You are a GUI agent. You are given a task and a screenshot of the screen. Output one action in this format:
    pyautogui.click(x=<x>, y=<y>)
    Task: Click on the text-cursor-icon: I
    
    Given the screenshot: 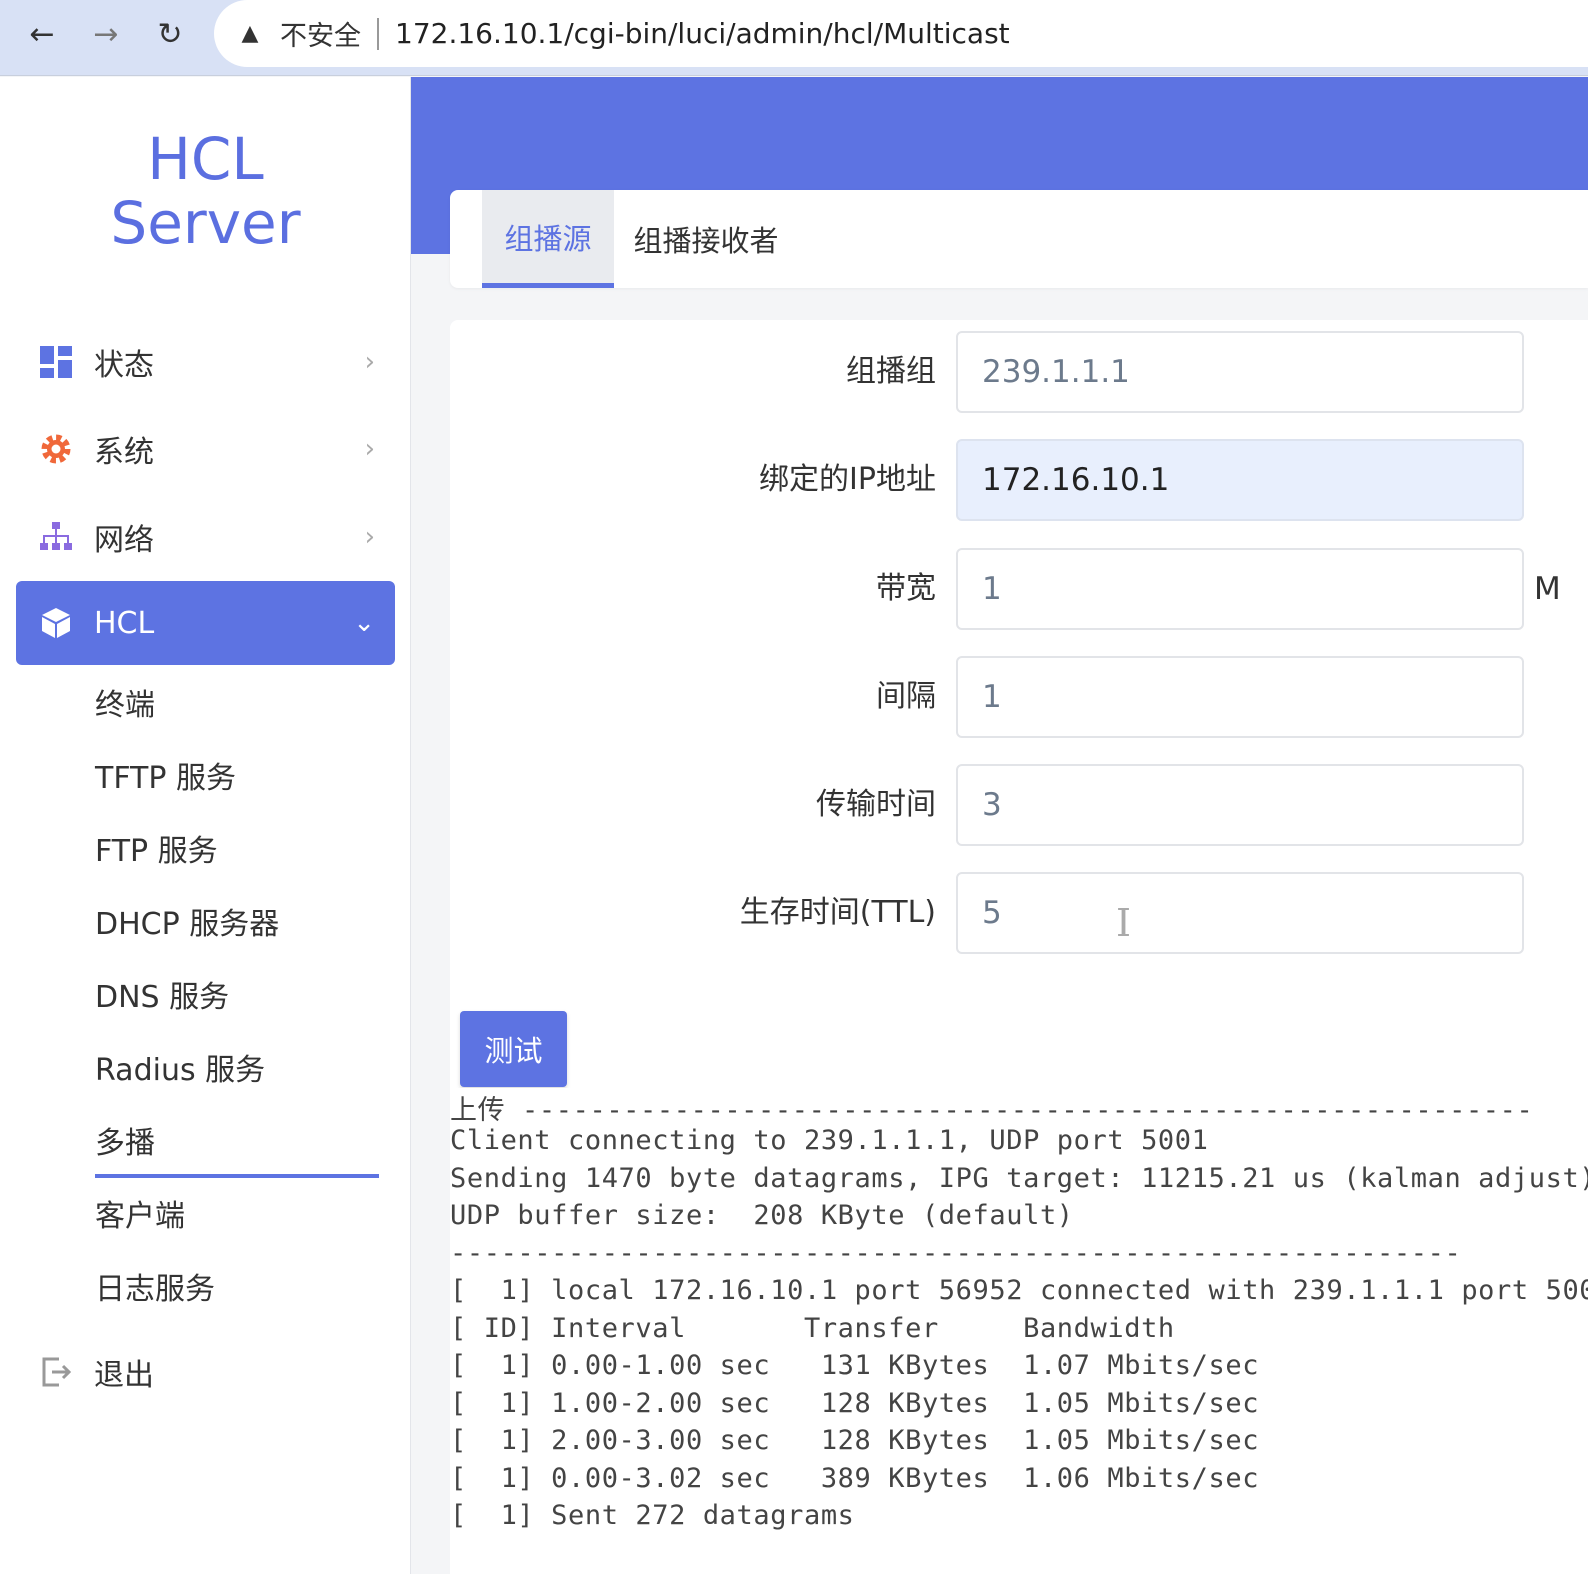 What is the action you would take?
    pyautogui.click(x=1124, y=923)
    